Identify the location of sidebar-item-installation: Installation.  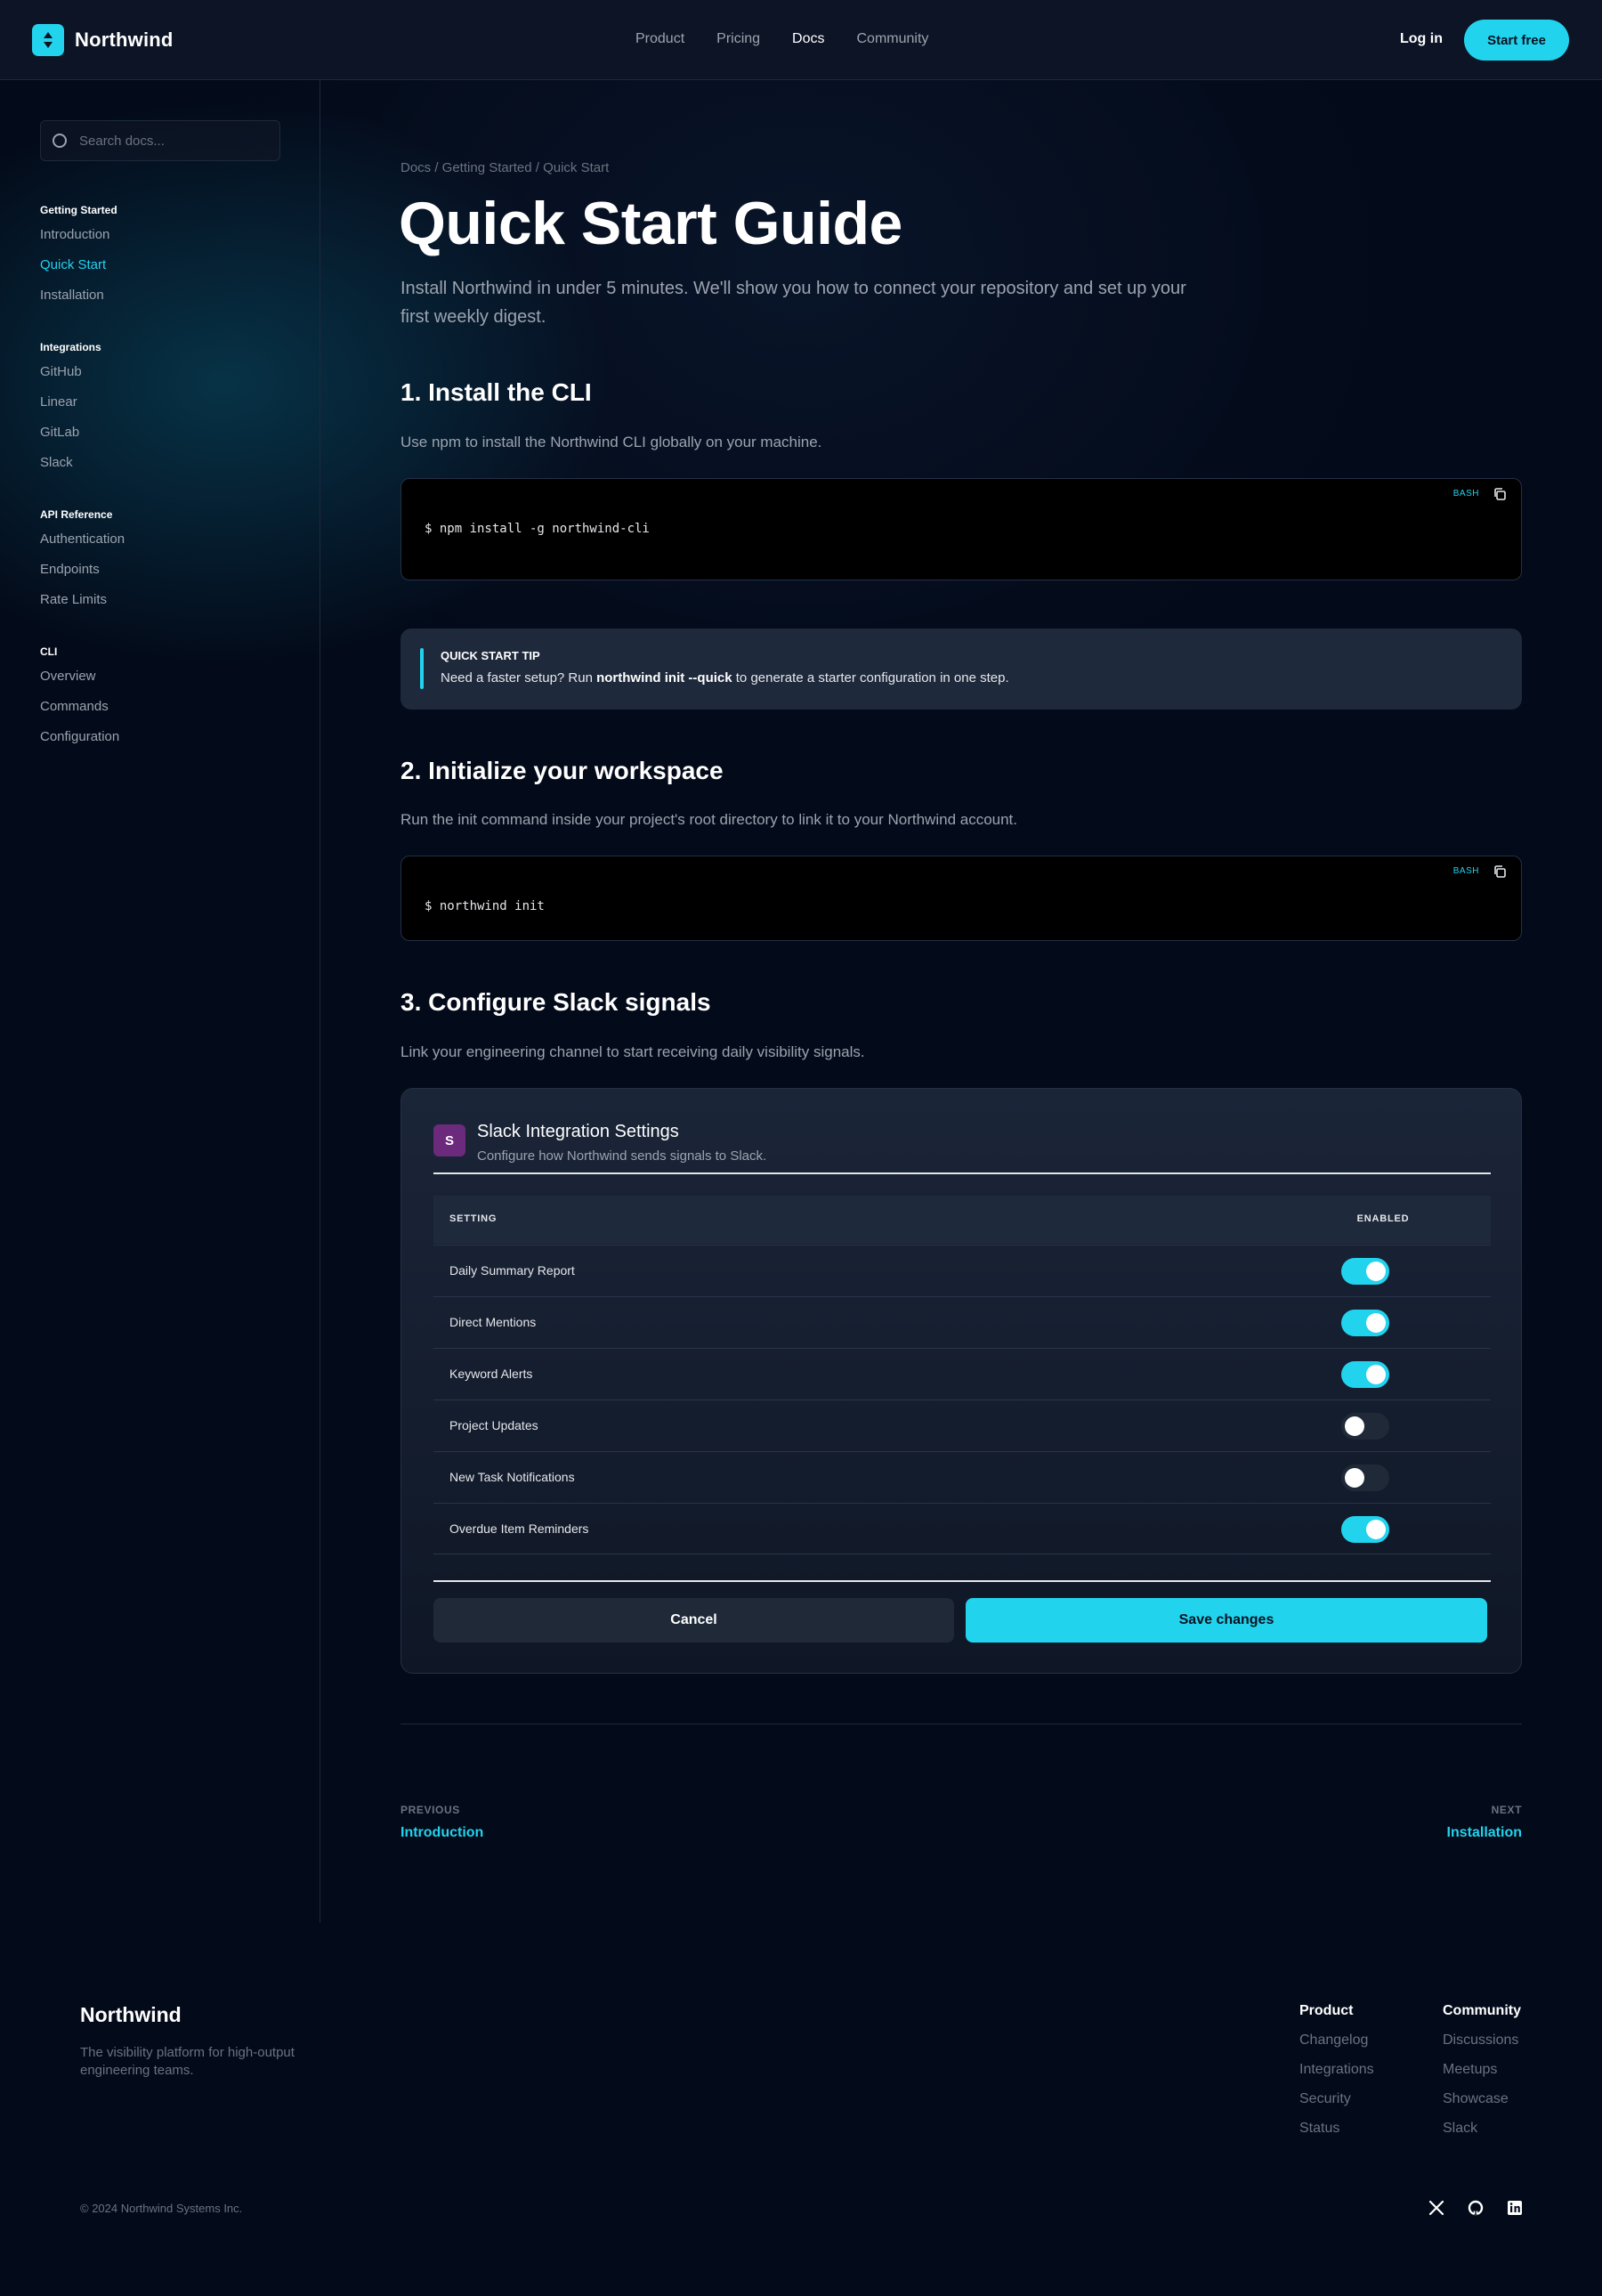
(78, 295).